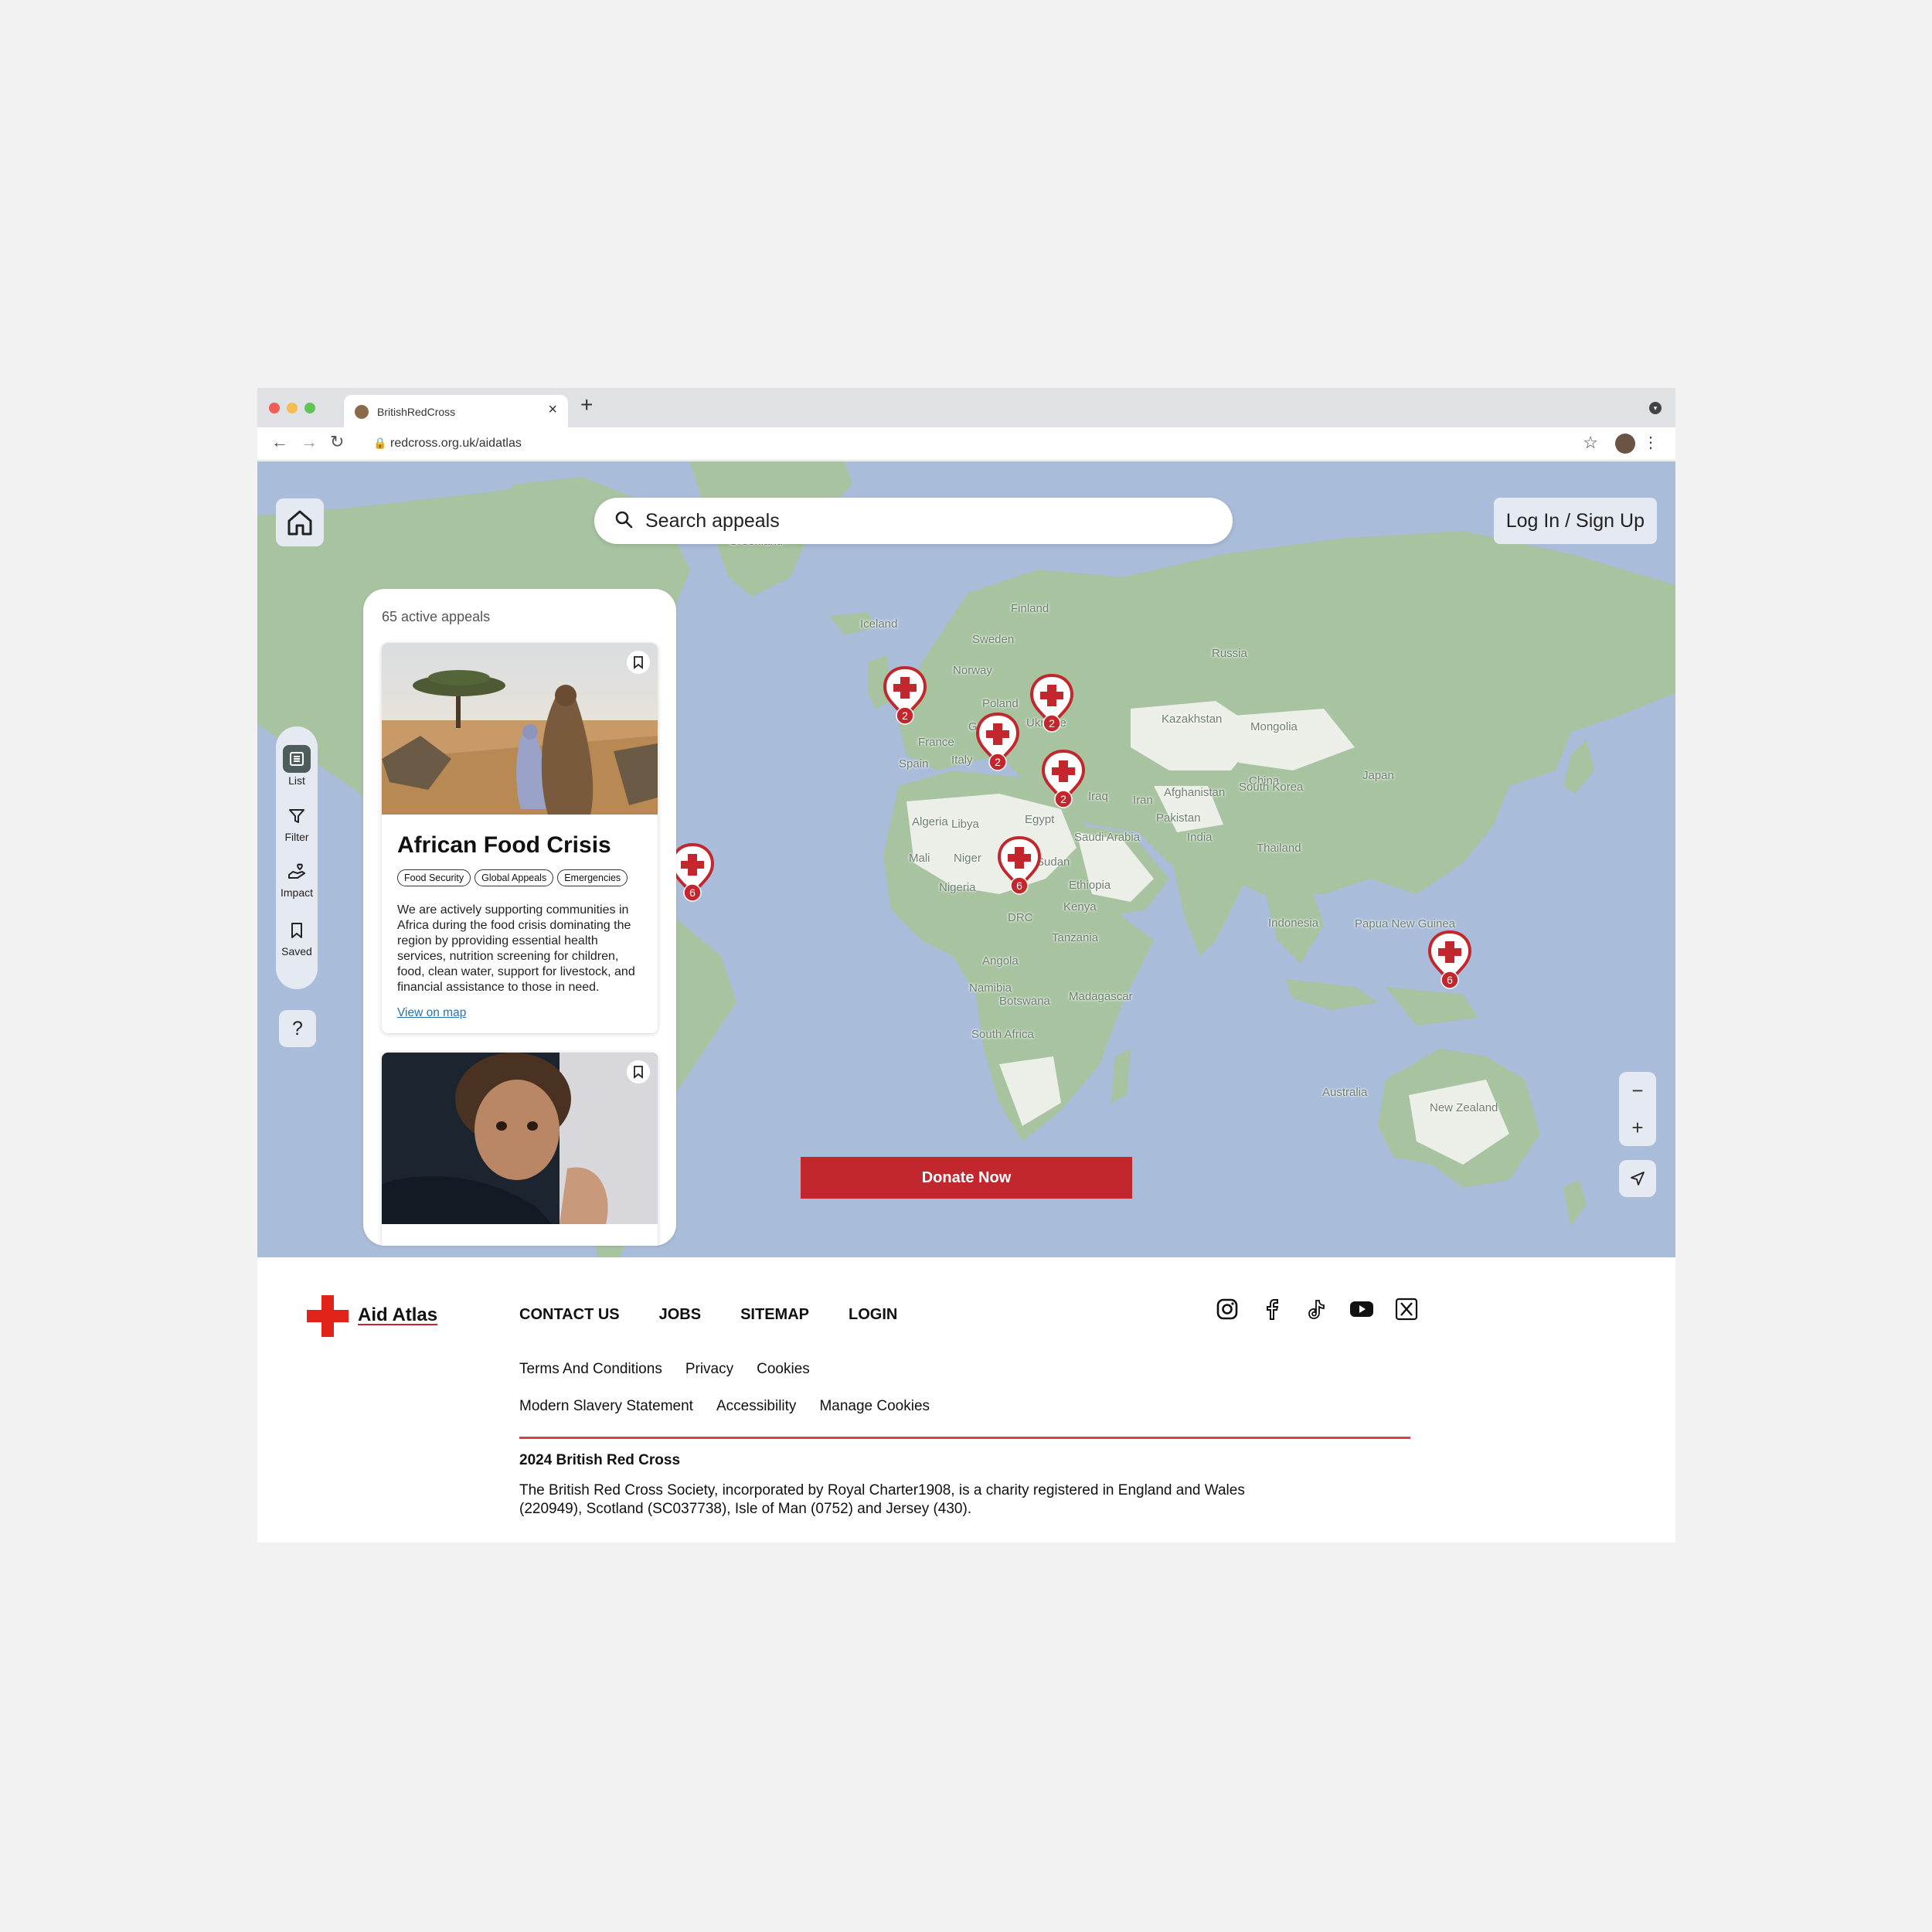  I want to click on bookmark-star-icon: ☆, so click(1590, 443).